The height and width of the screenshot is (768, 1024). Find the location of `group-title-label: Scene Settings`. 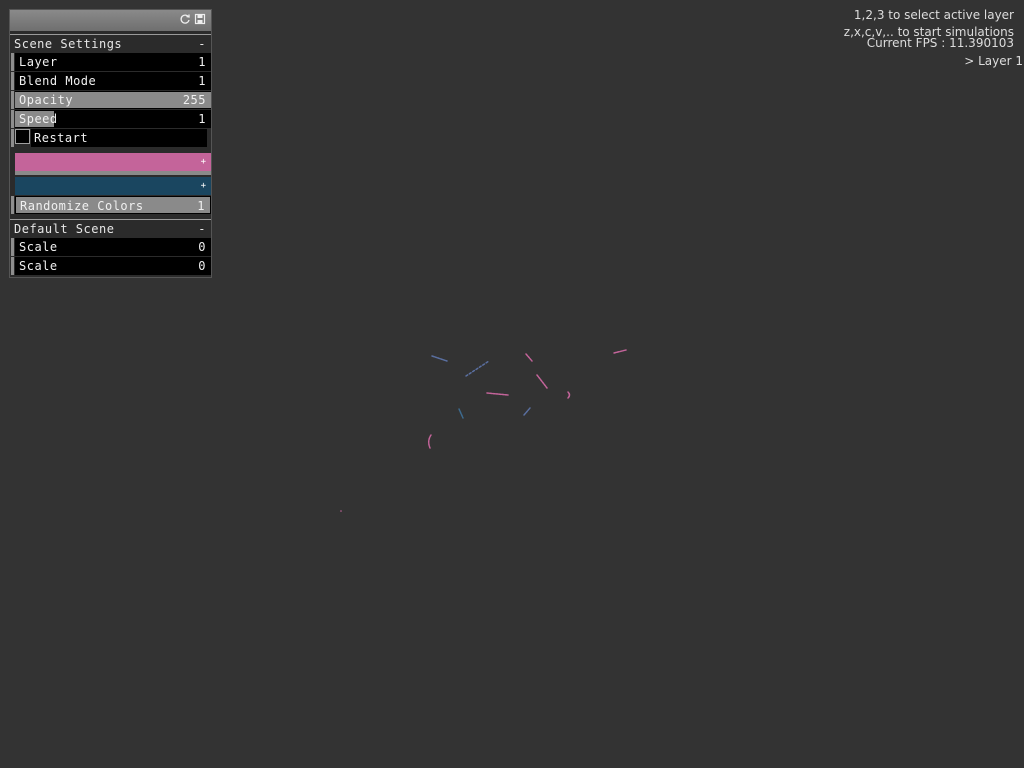

group-title-label: Scene Settings is located at coordinates (68, 44).